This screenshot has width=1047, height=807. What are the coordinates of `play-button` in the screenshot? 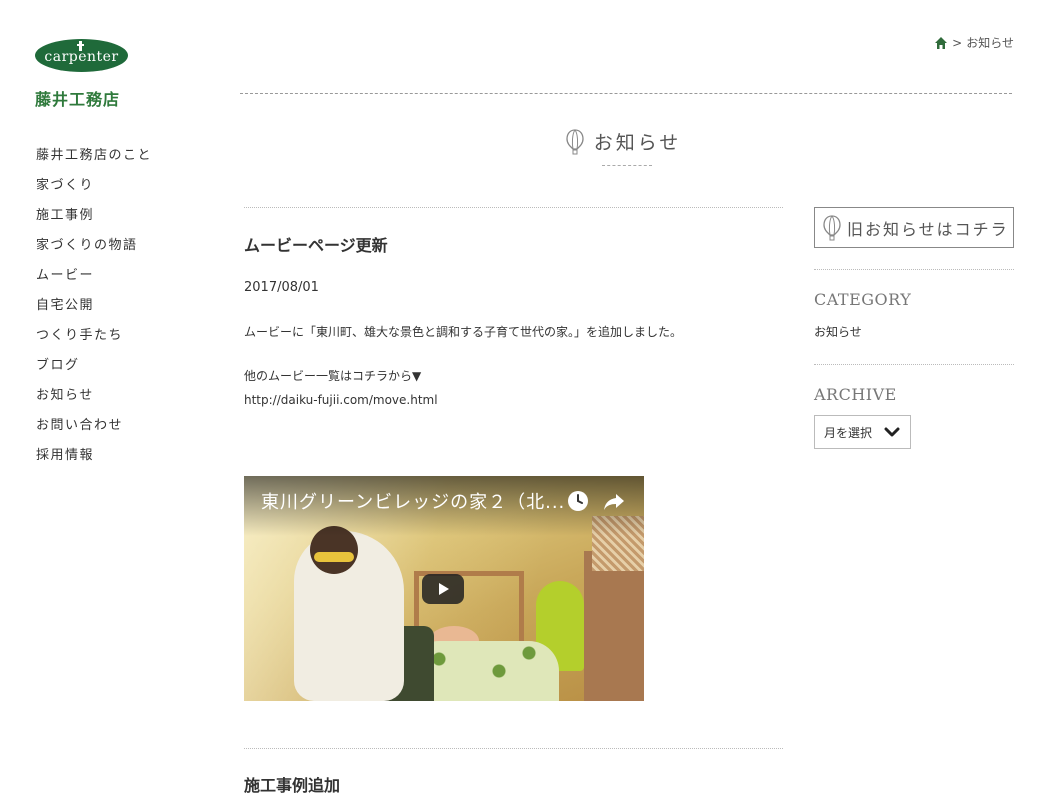 It's located at (443, 589).